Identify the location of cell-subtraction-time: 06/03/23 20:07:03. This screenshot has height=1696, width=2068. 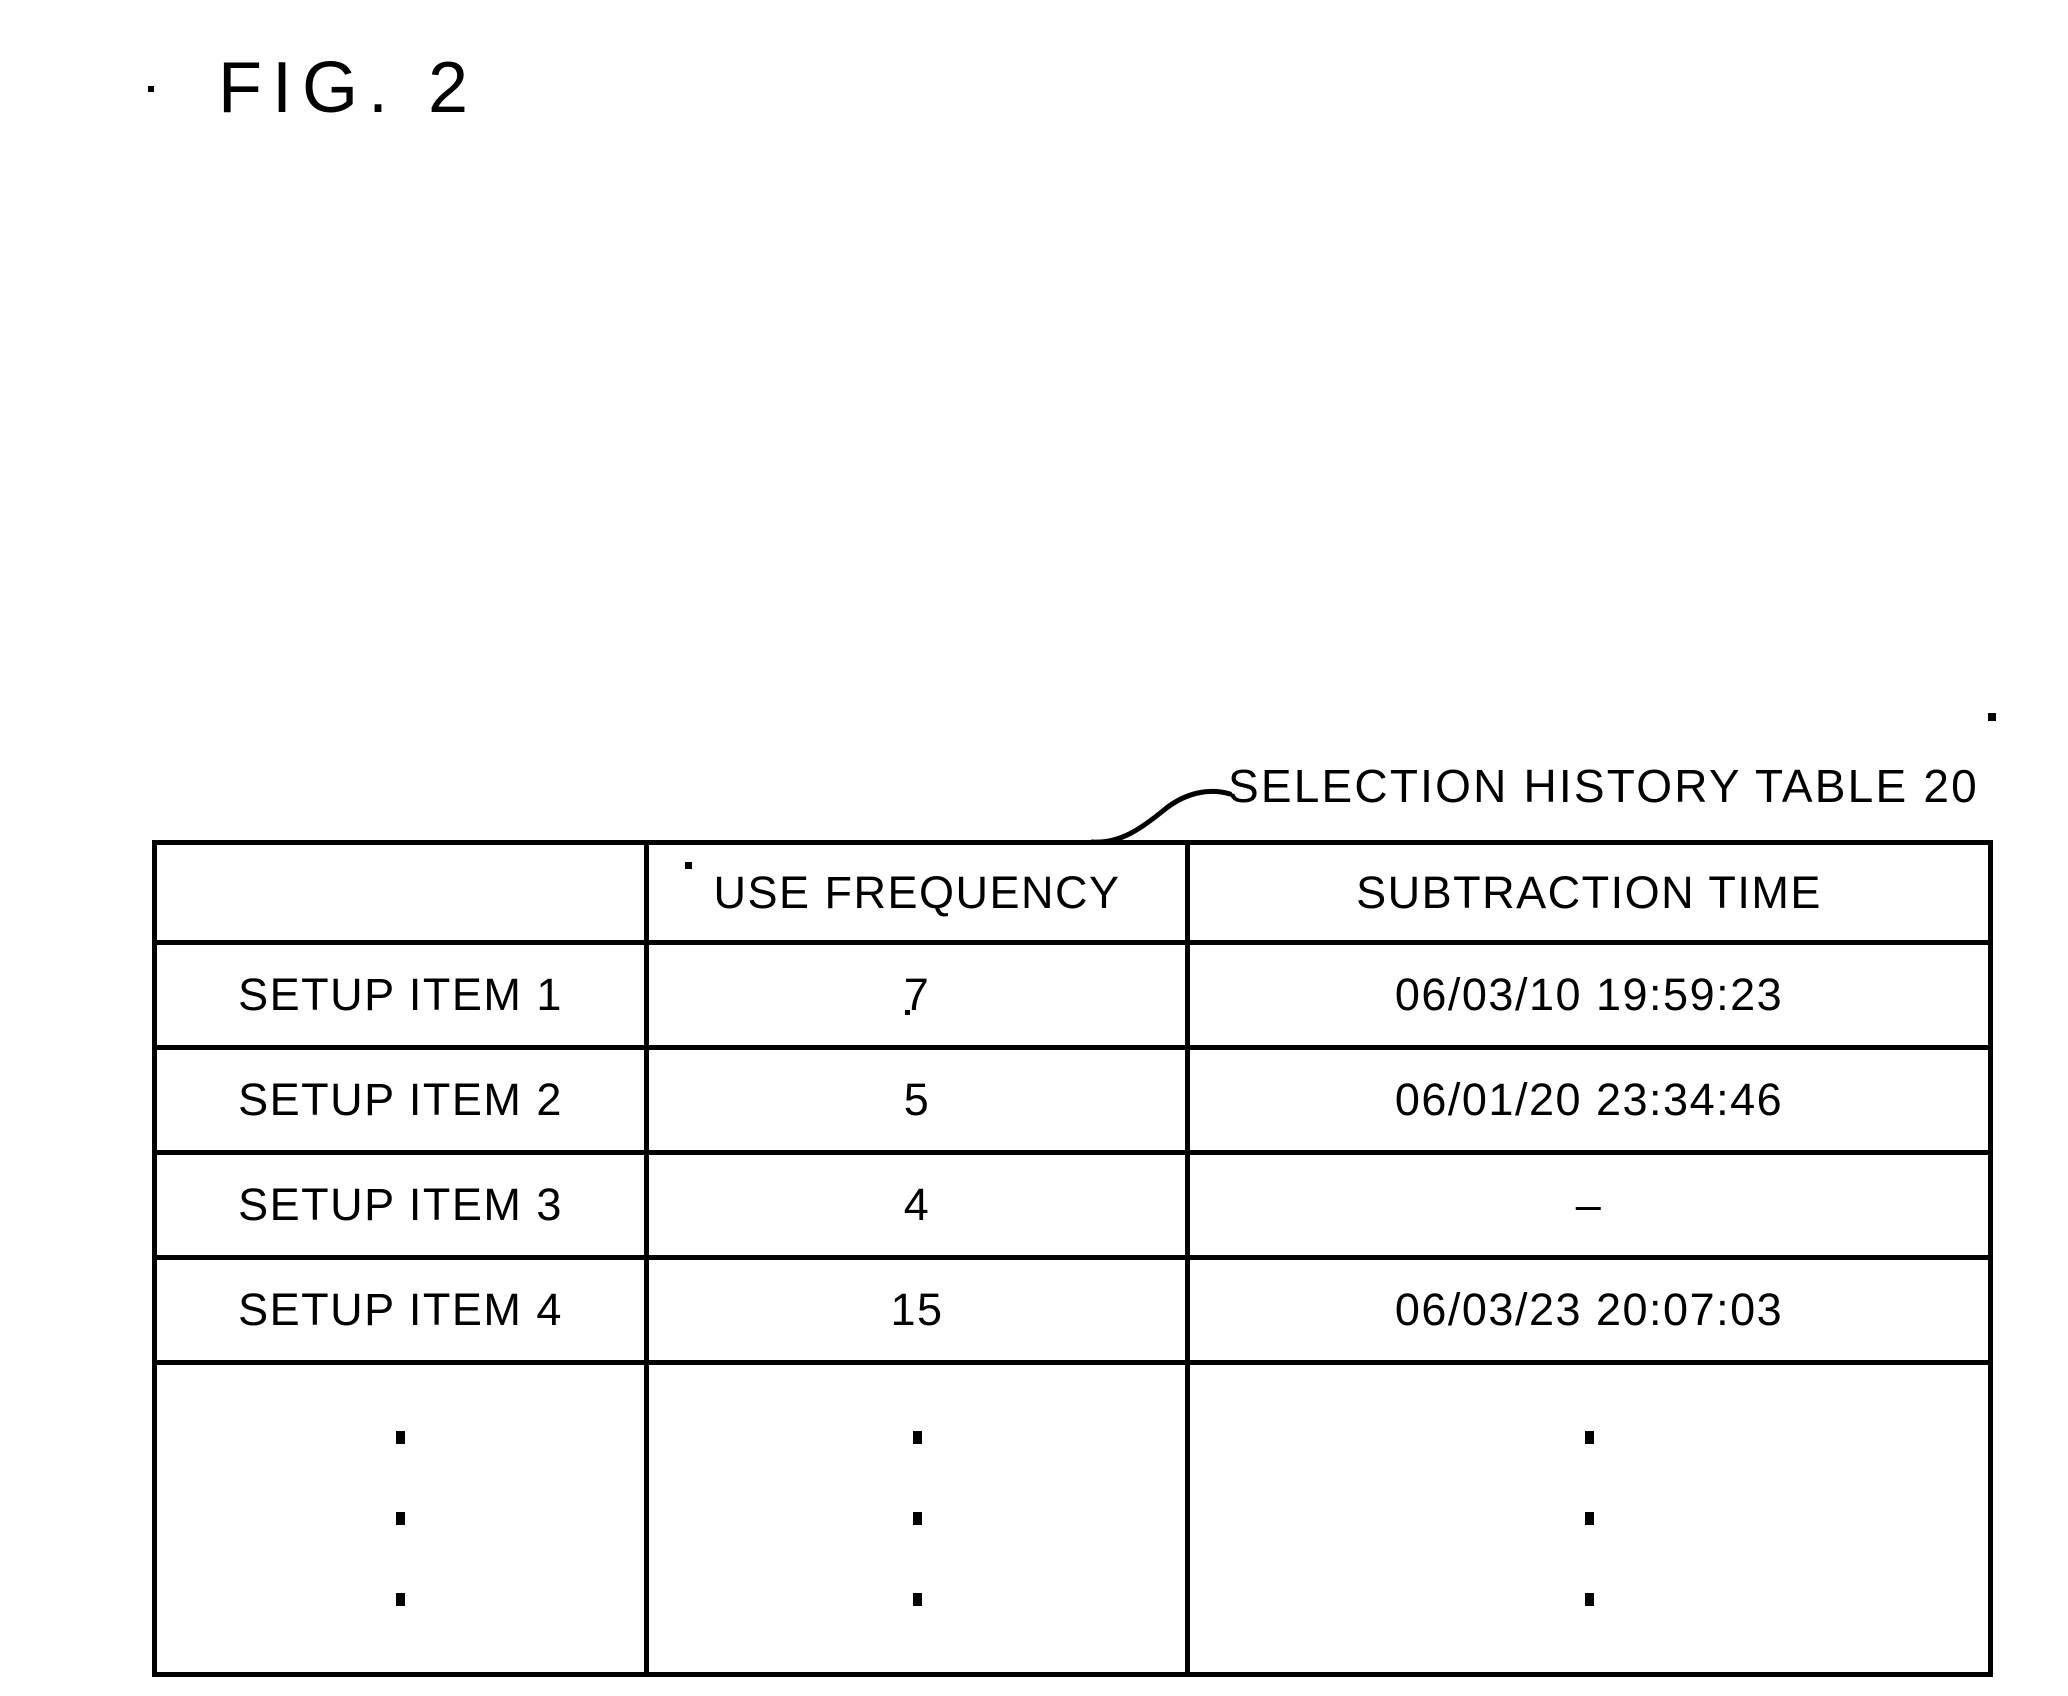
(1589, 1310).